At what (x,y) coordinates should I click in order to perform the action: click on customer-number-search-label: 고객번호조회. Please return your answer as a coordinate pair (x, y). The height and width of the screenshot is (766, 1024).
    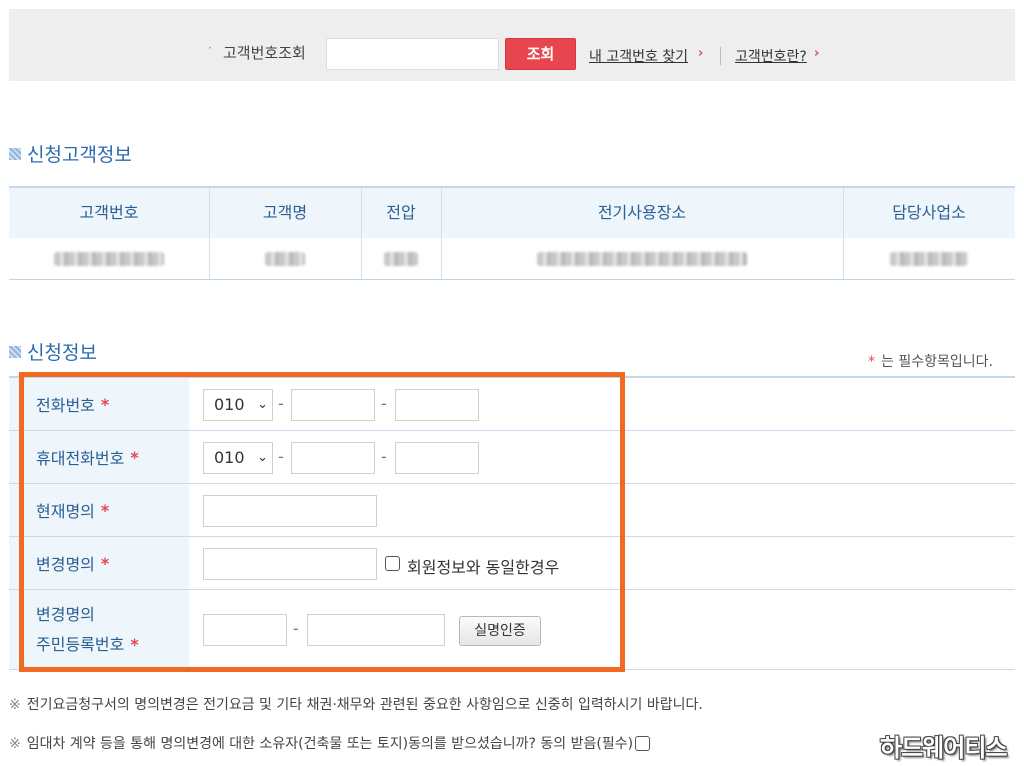
    Looking at the image, I should click on (264, 53).